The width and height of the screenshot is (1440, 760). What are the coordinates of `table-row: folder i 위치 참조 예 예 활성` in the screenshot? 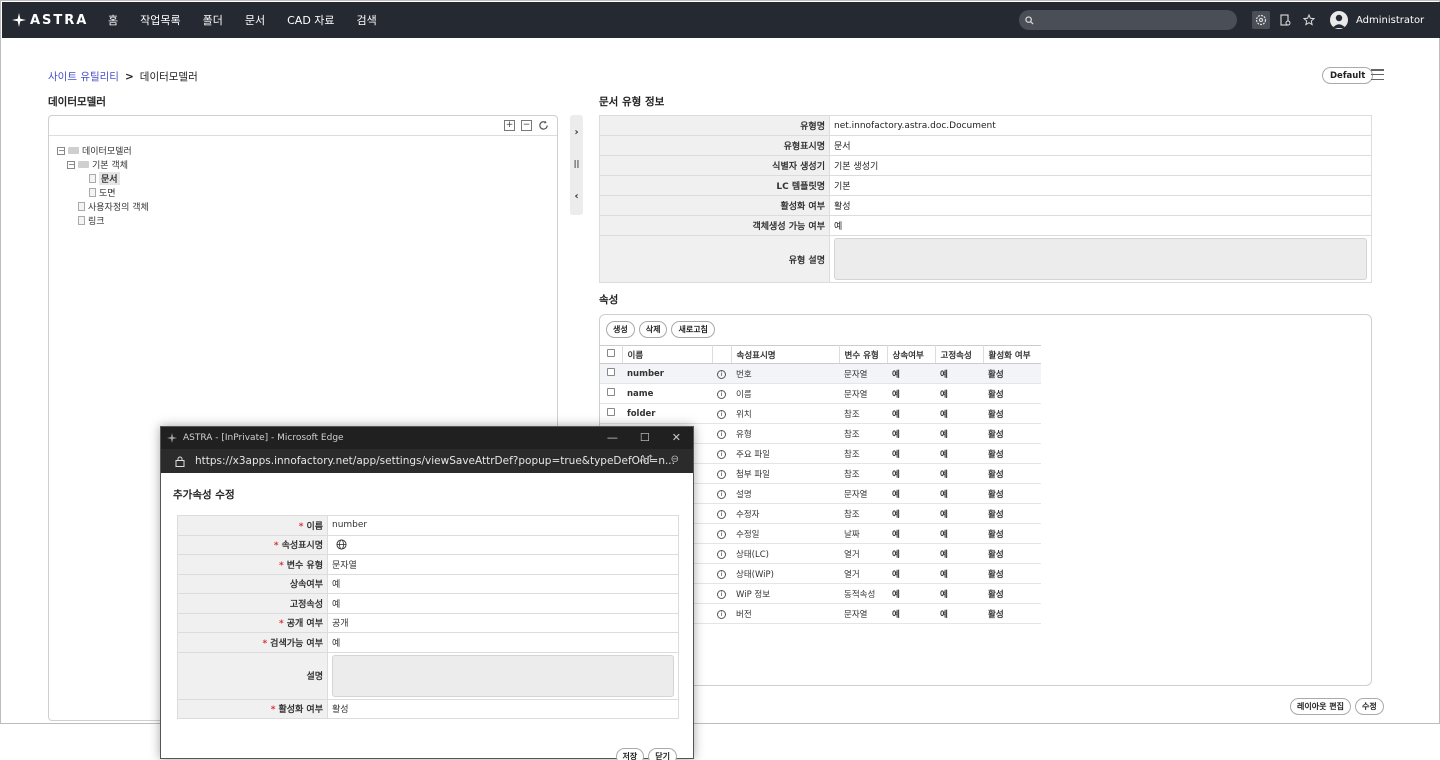 It's located at (820, 413).